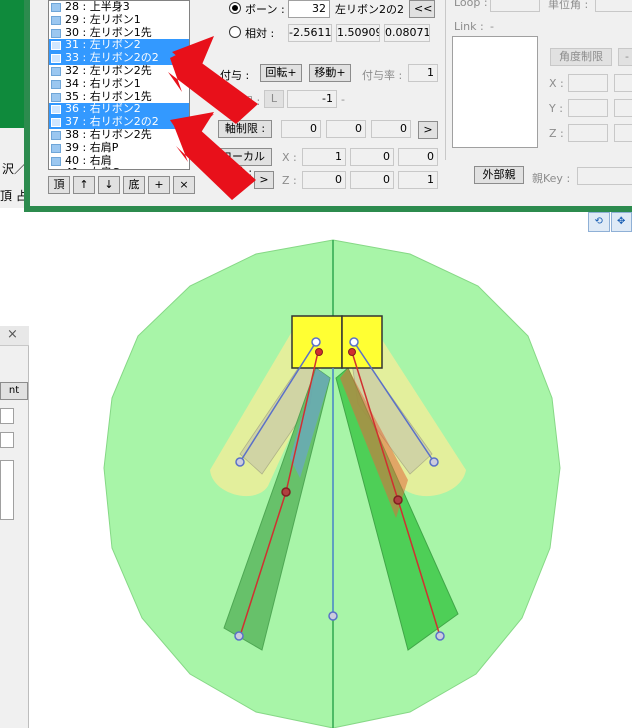 This screenshot has height=728, width=632. I want to click on annotation-layer, so click(213, 118).